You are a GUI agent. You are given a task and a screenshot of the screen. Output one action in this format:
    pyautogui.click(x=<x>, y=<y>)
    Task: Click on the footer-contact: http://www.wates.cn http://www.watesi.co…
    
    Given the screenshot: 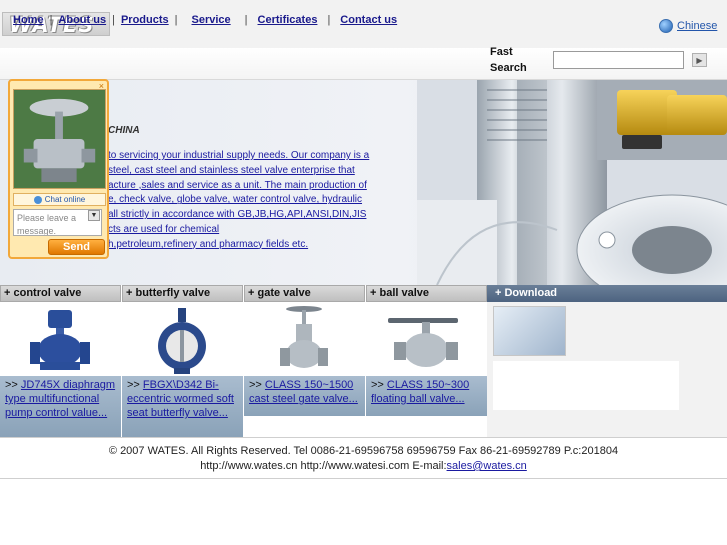 What is the action you would take?
    pyautogui.click(x=363, y=466)
    